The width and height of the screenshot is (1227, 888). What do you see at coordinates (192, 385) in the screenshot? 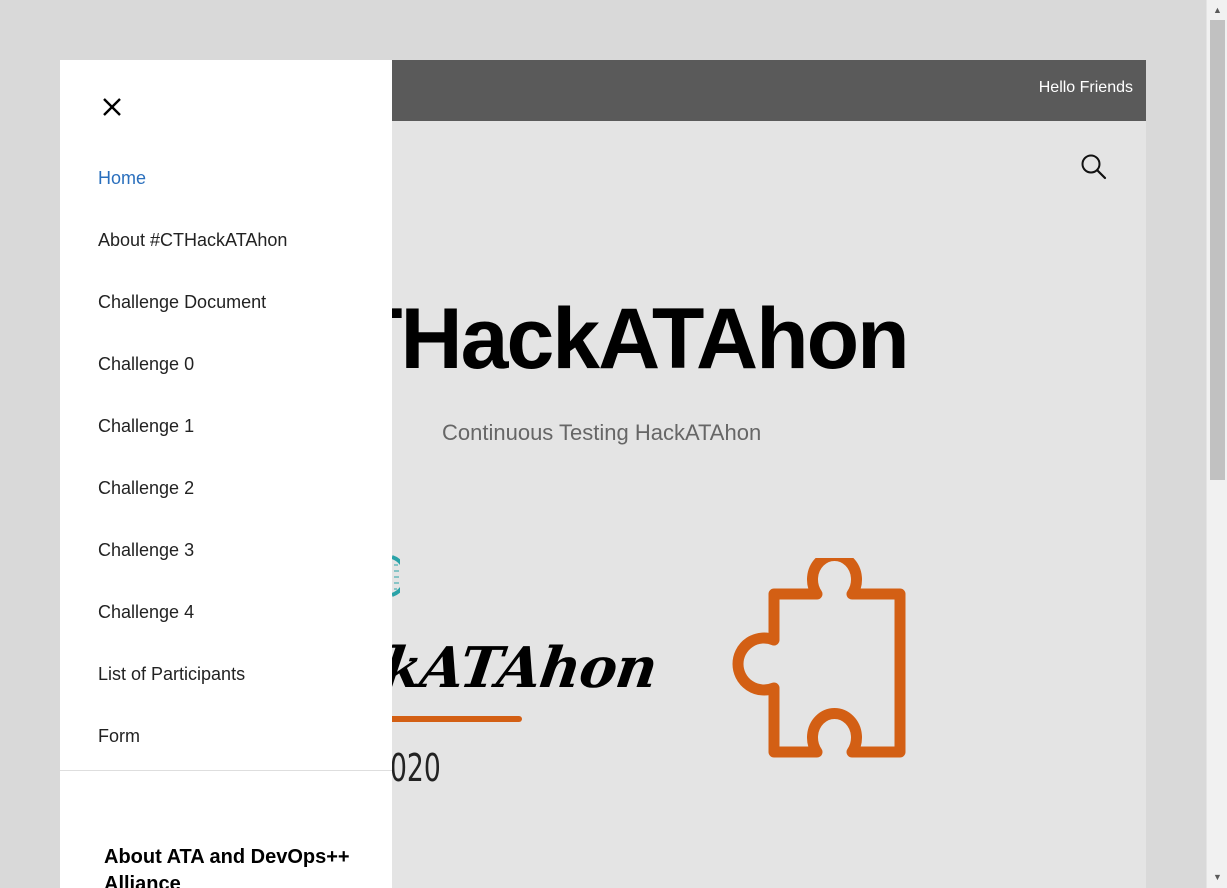
I see `menu-item-challenge-0: Challenge 0` at bounding box center [192, 385].